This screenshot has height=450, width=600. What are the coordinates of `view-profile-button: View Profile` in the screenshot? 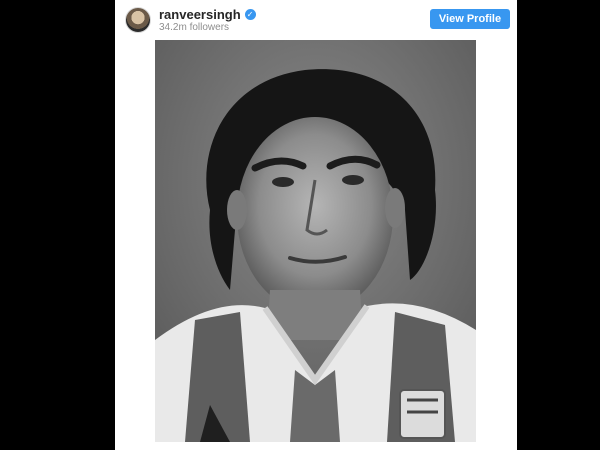 It's located at (470, 19).